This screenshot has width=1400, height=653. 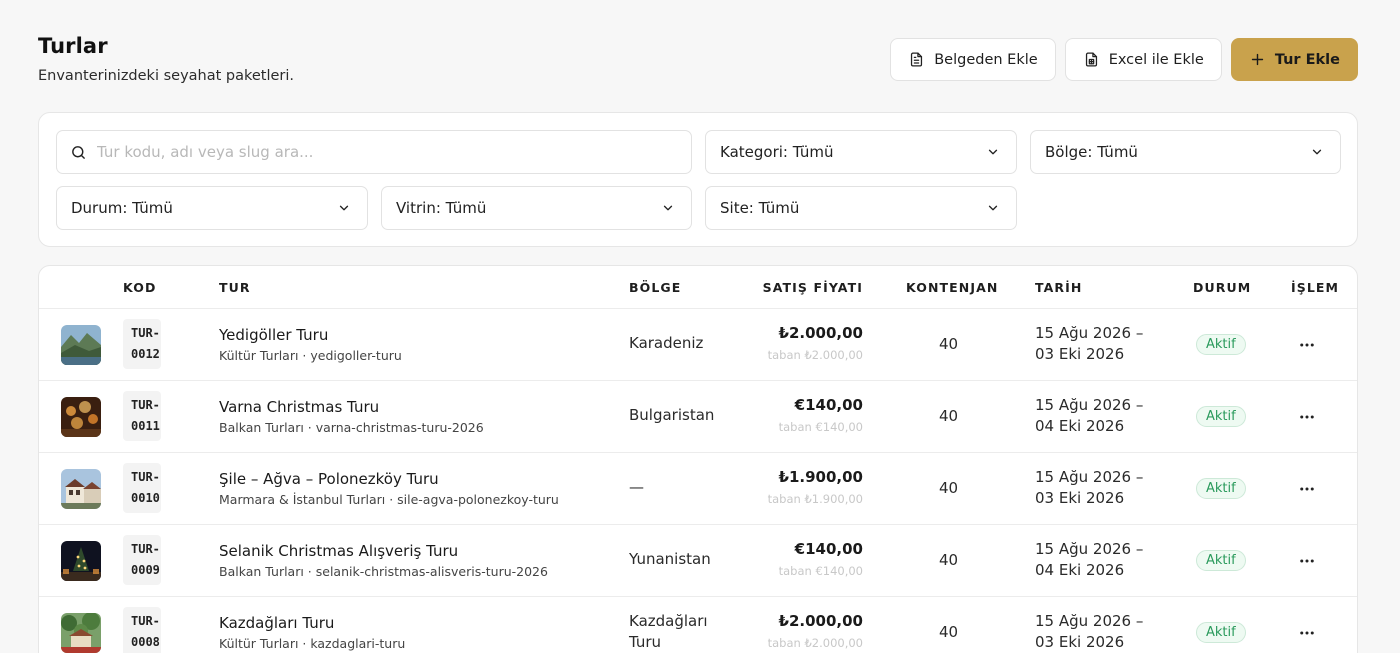 I want to click on tour-name: Şile – Ağva – Polonezköy Turu, so click(x=329, y=479).